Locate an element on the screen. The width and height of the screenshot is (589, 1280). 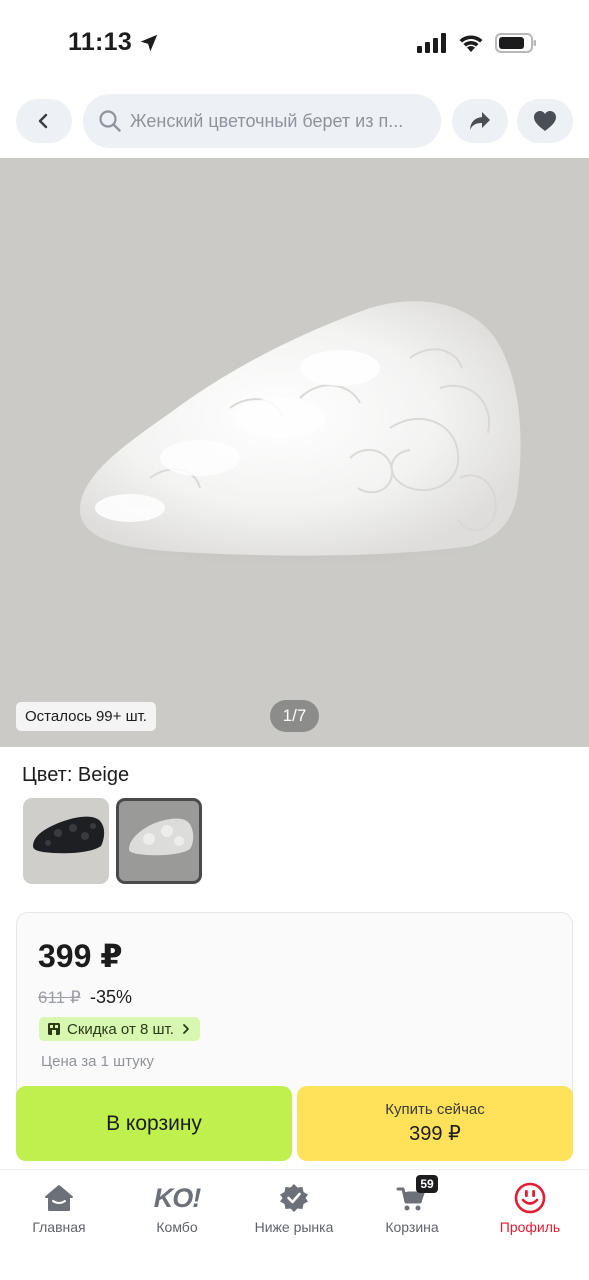
tab-cart-label: Корзина is located at coordinates (412, 1227).